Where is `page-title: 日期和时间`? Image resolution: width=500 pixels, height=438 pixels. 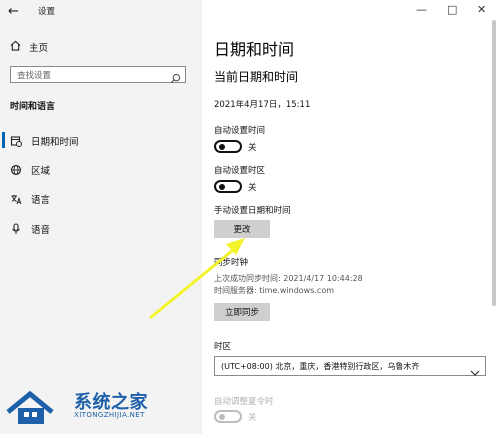 page-title: 日期和时间 is located at coordinates (254, 49).